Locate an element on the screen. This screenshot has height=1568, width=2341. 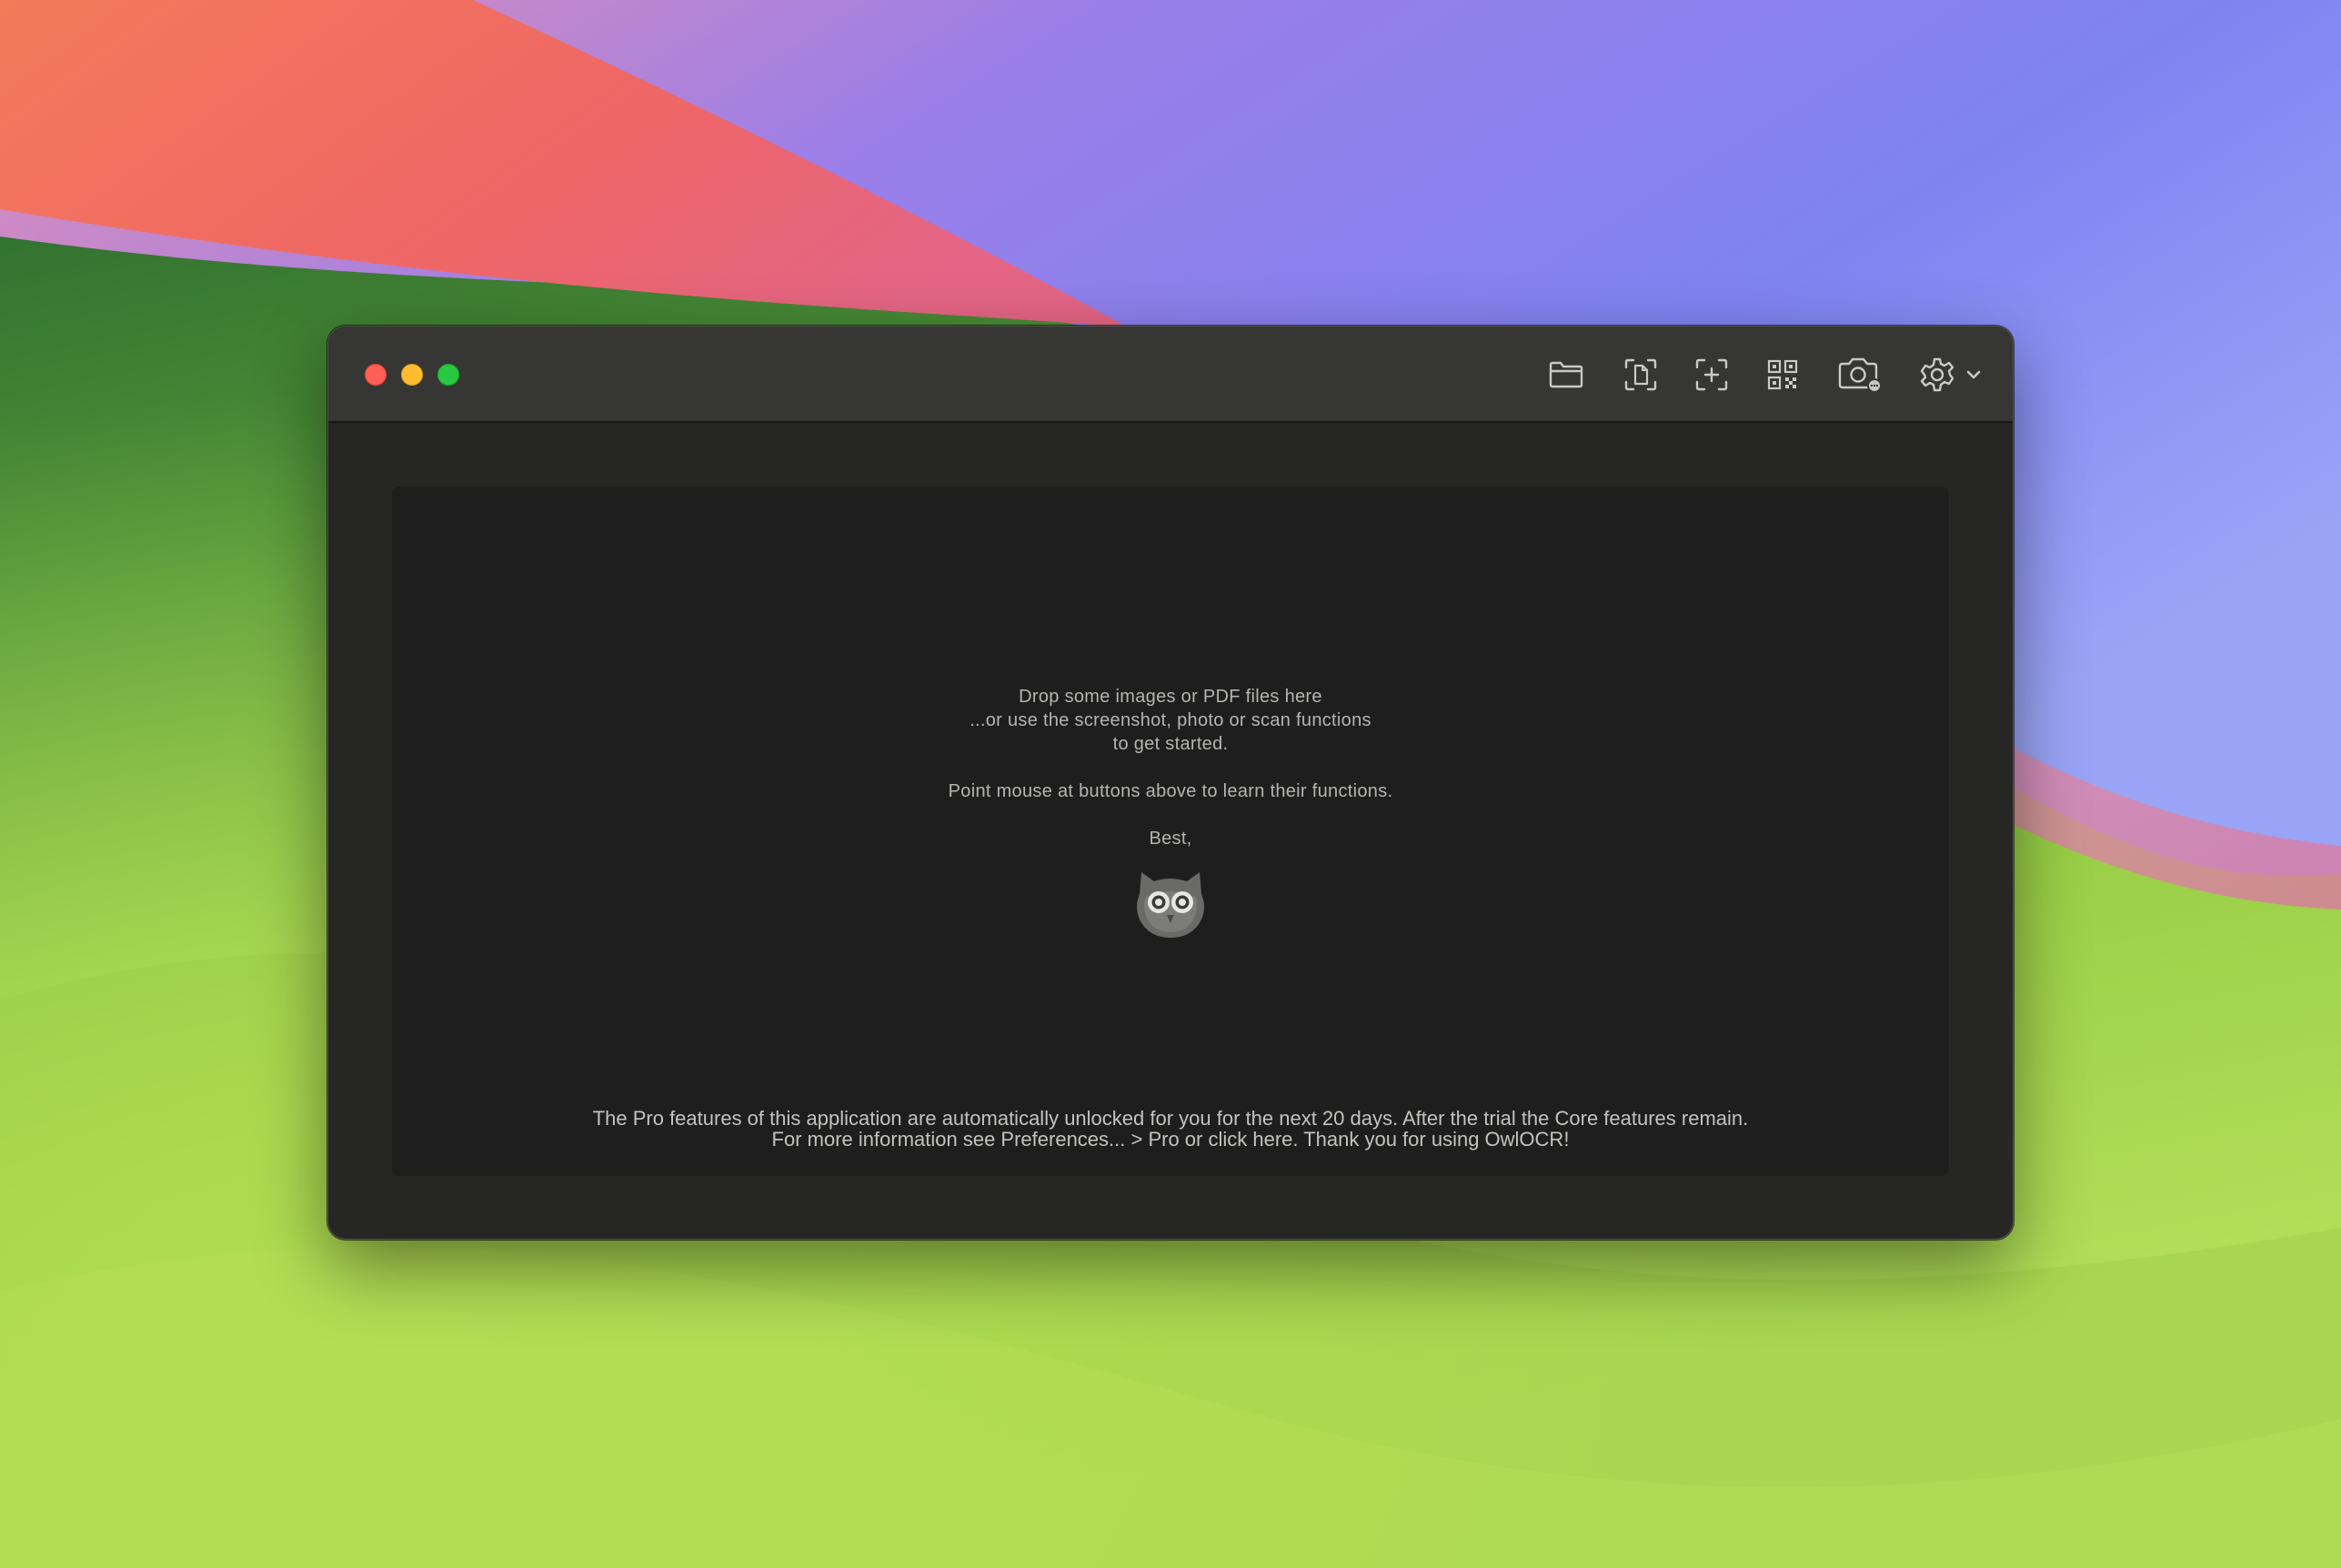
qr-code-icon is located at coordinates (1782, 374).